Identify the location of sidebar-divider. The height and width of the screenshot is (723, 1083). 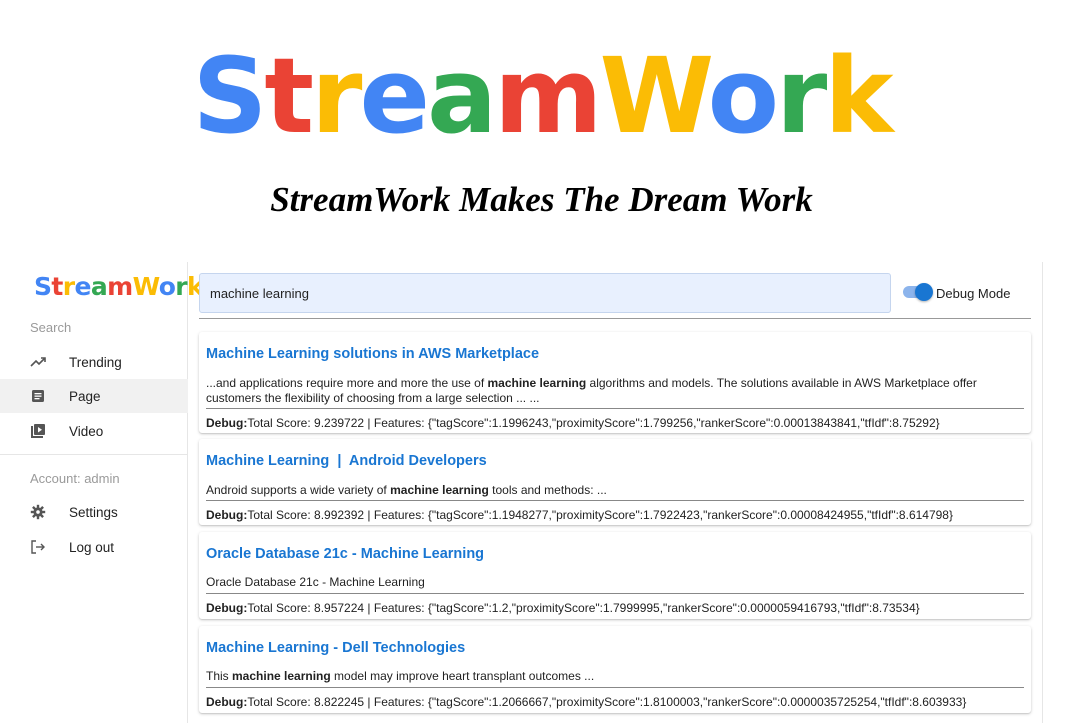
(94, 454).